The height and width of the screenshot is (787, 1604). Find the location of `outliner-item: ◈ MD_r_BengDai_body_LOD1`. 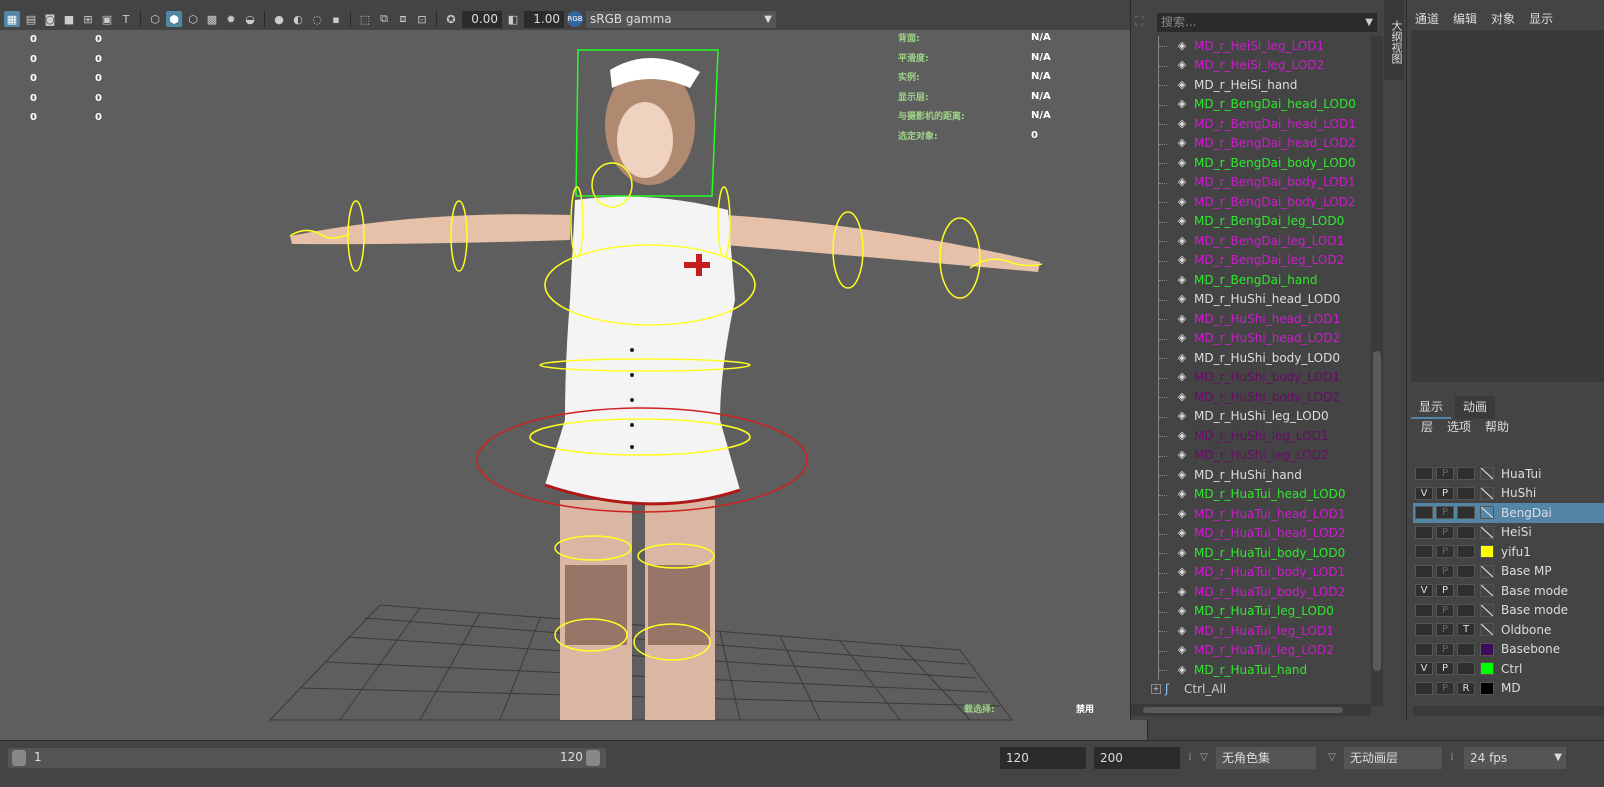

outliner-item: ◈ MD_r_BengDai_body_LOD1 is located at coordinates (1251, 182).